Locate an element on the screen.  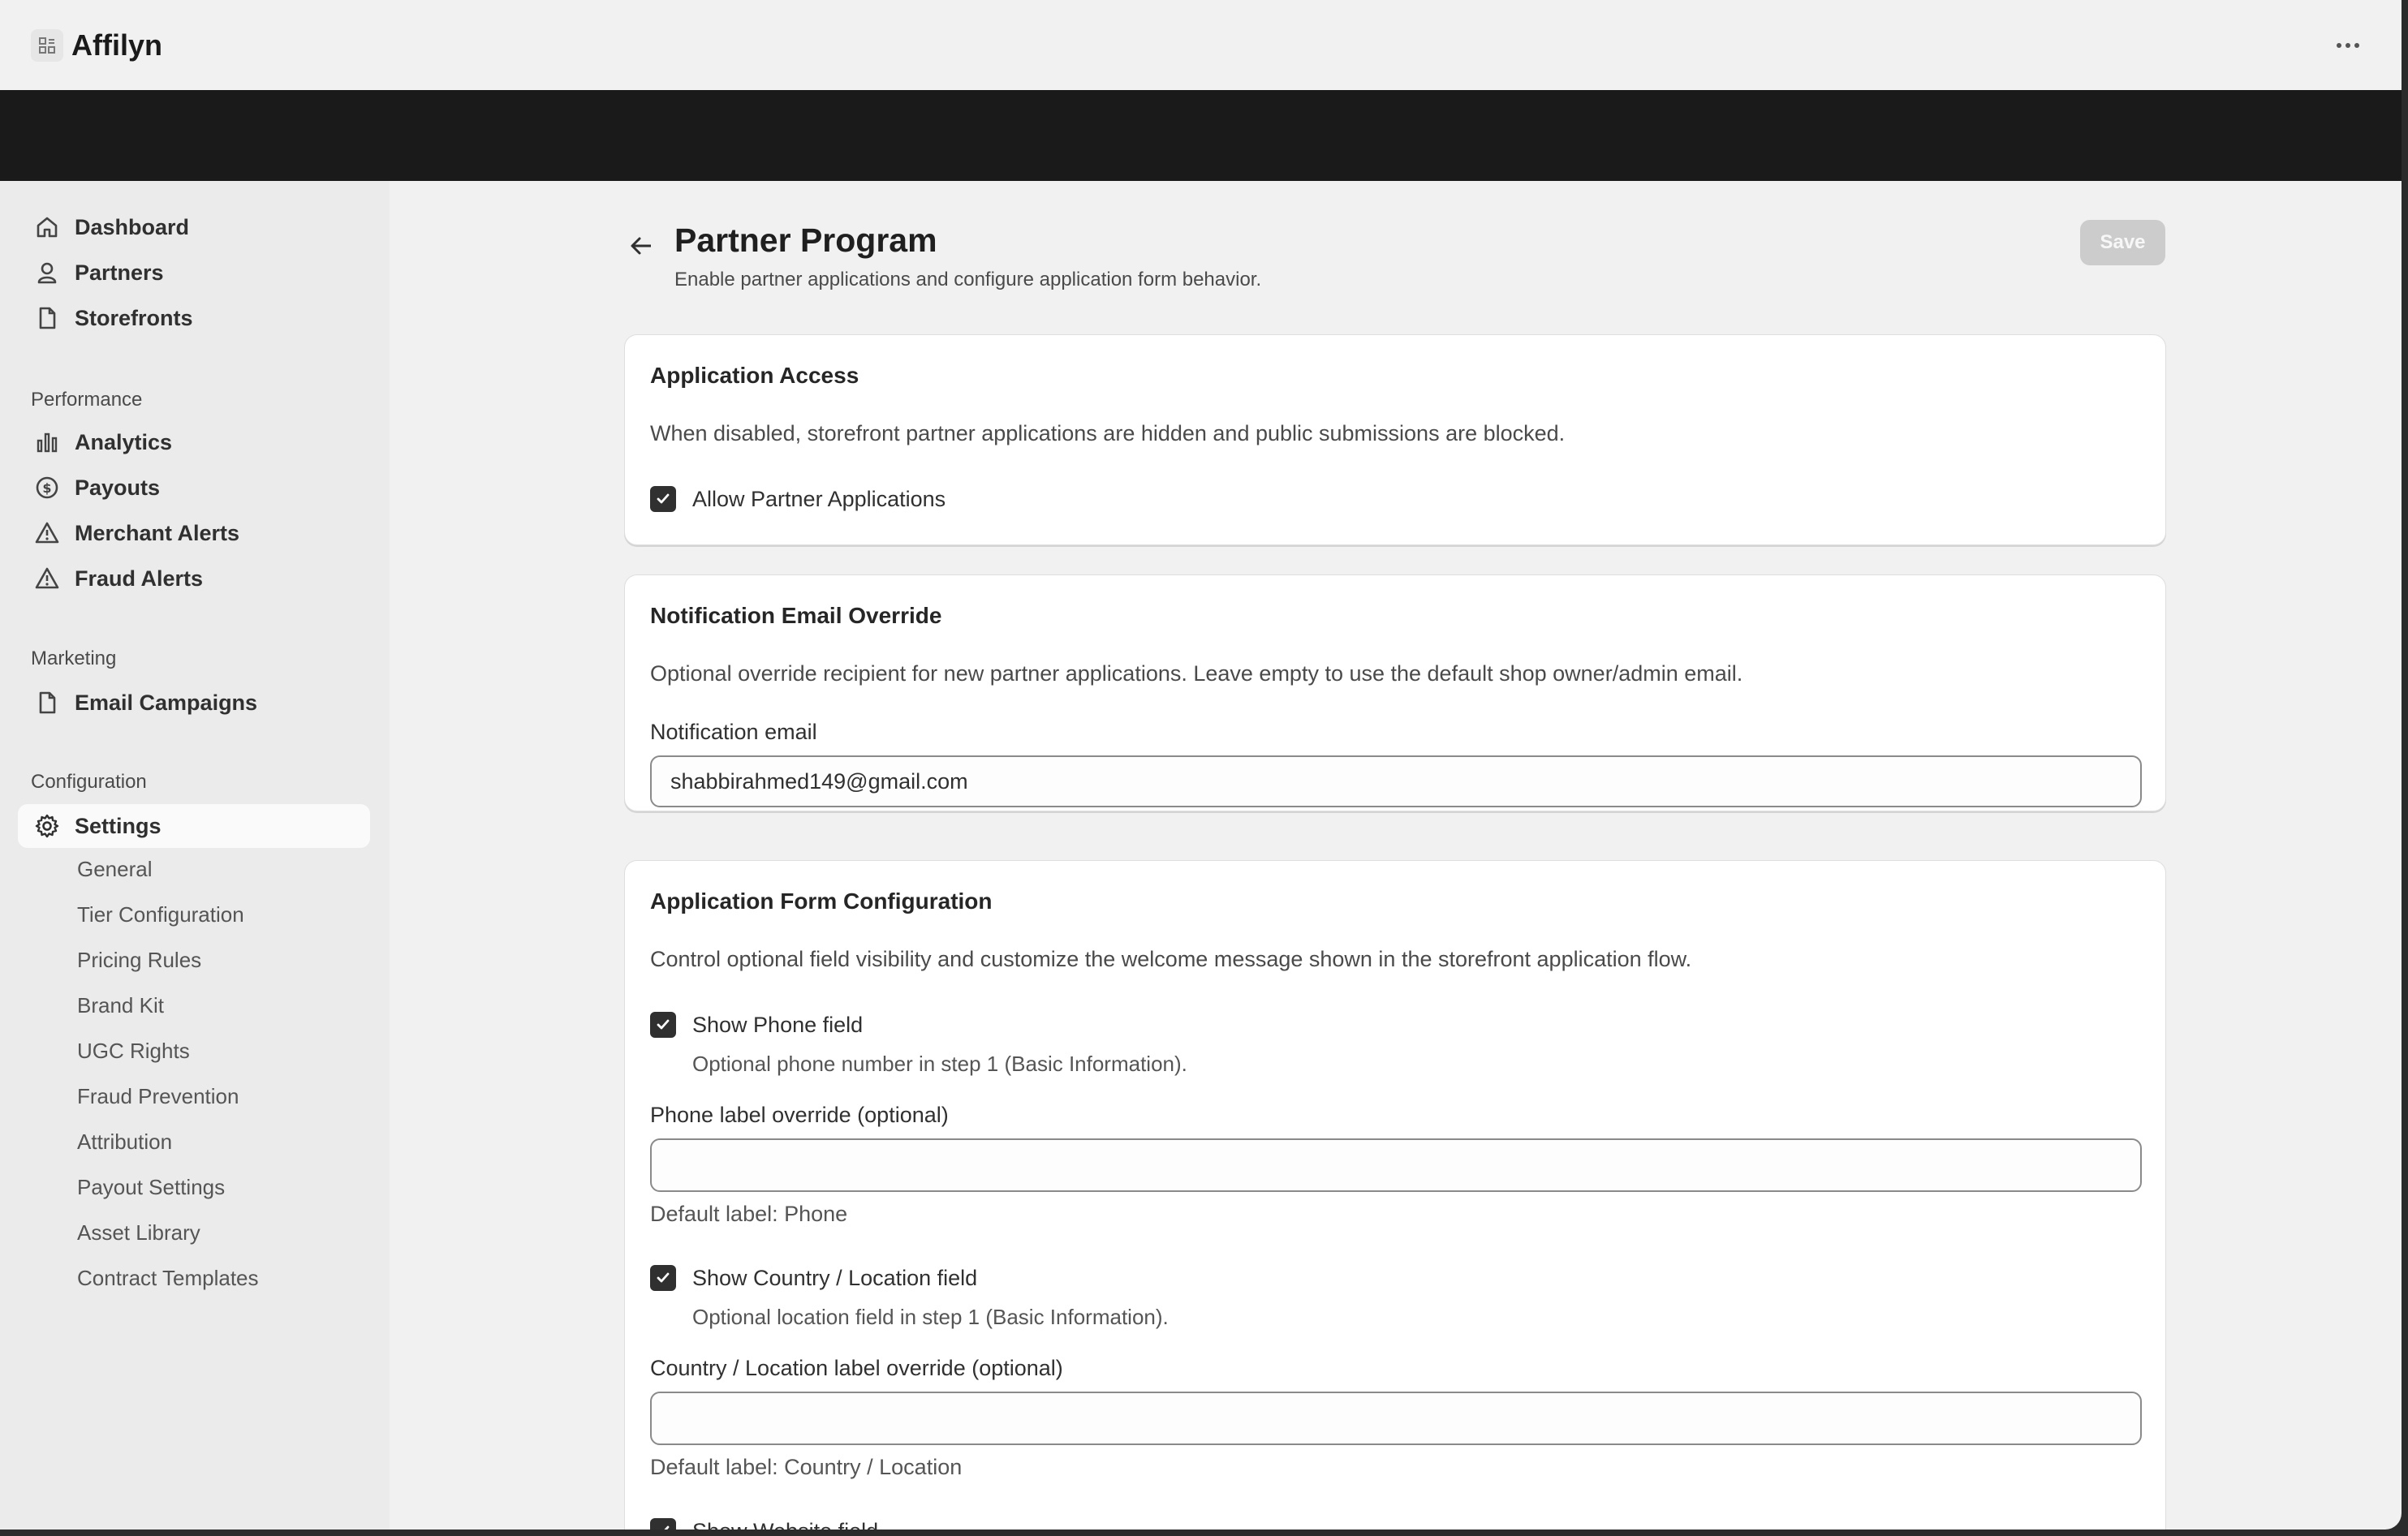
sidebar-item-payouts: $ Payouts is located at coordinates (194, 488).